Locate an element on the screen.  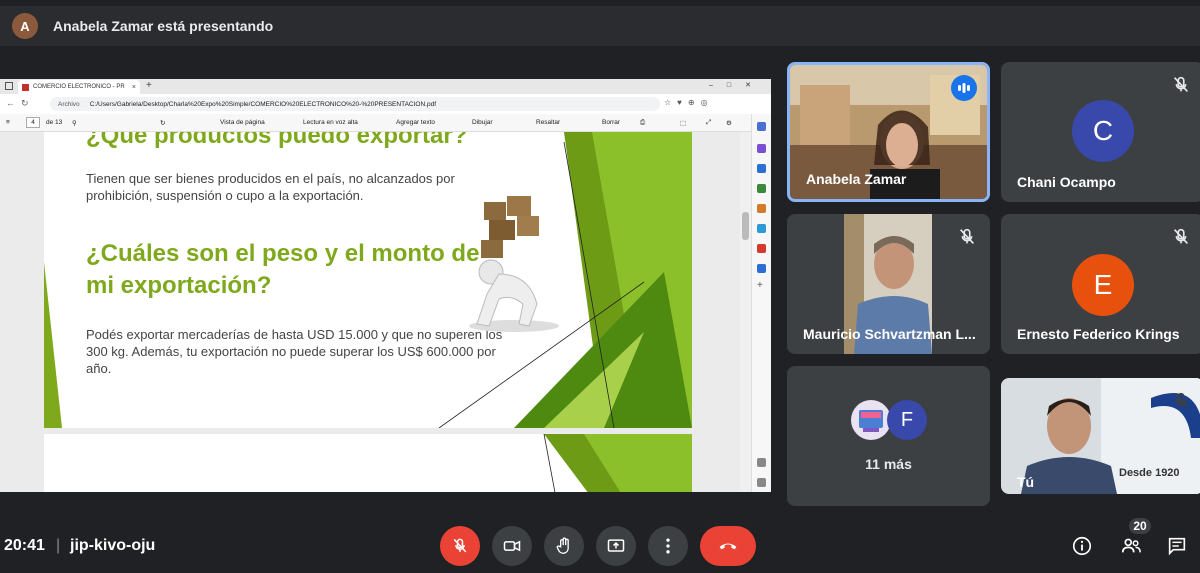
tile-more-participants: F 11 más is located at coordinates (888, 436).